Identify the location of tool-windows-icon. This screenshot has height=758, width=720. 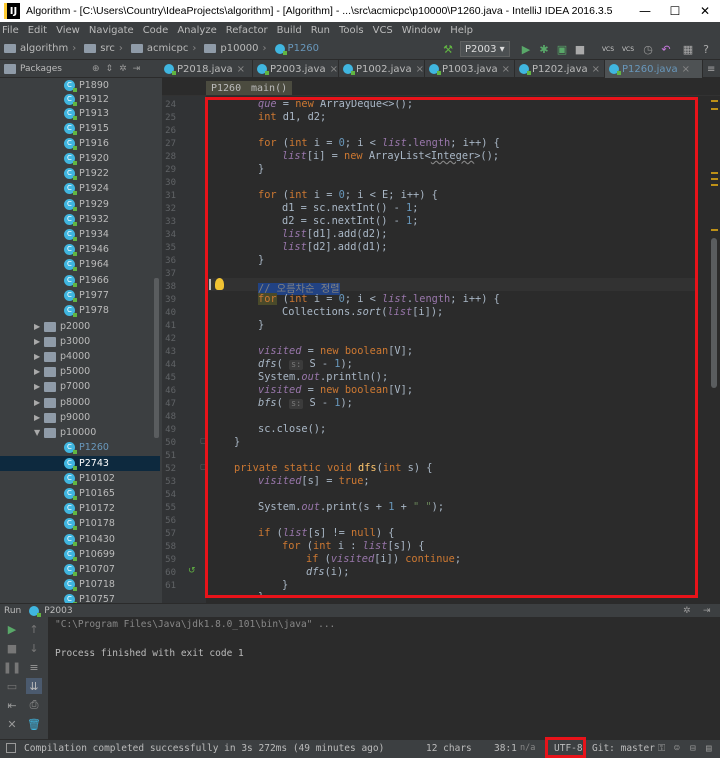
(11, 748).